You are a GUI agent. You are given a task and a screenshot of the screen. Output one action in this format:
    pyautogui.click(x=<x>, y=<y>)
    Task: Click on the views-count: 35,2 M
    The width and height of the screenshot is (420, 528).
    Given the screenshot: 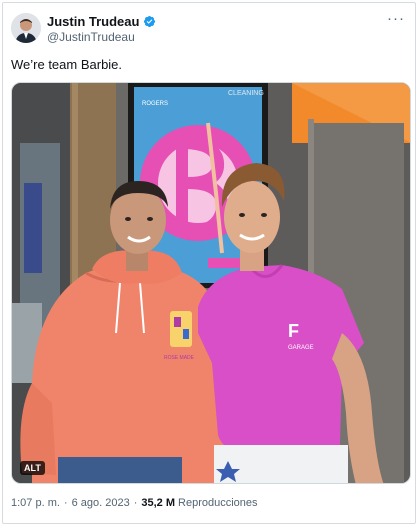 What is the action you would take?
    pyautogui.click(x=158, y=503)
    